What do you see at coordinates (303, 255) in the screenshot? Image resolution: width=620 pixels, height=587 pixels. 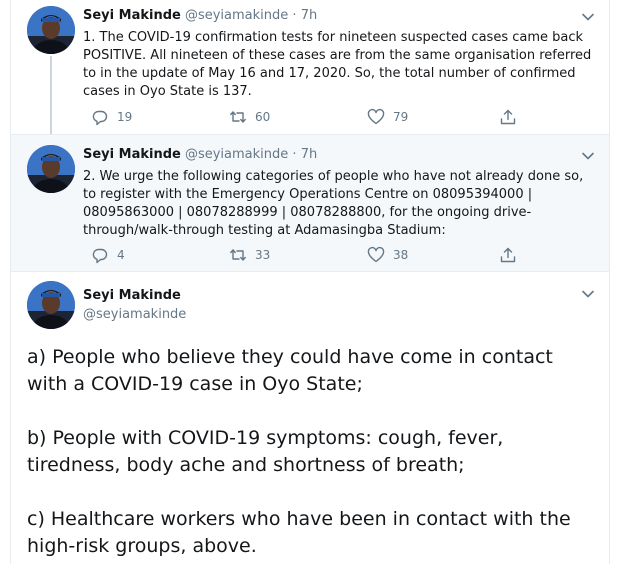 I see `tweet-actions: 4 33 38` at bounding box center [303, 255].